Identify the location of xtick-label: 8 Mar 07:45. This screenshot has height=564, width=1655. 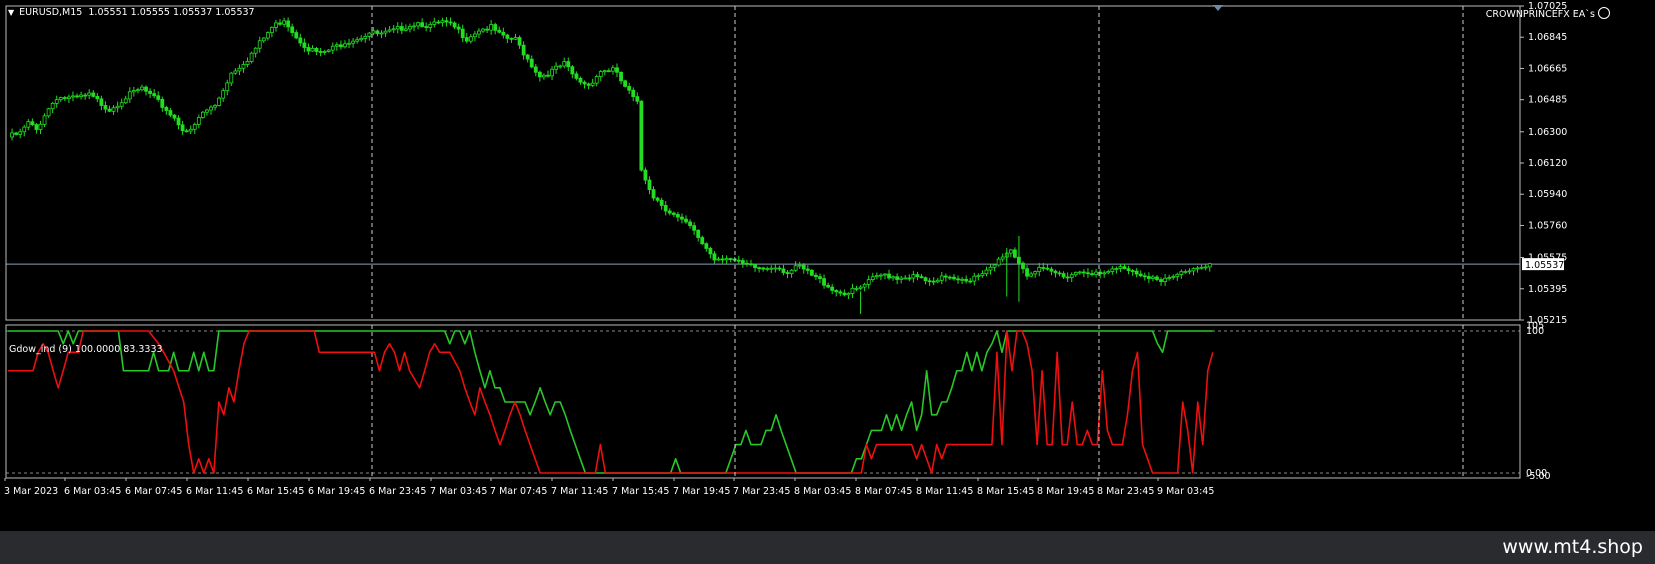
(883, 491).